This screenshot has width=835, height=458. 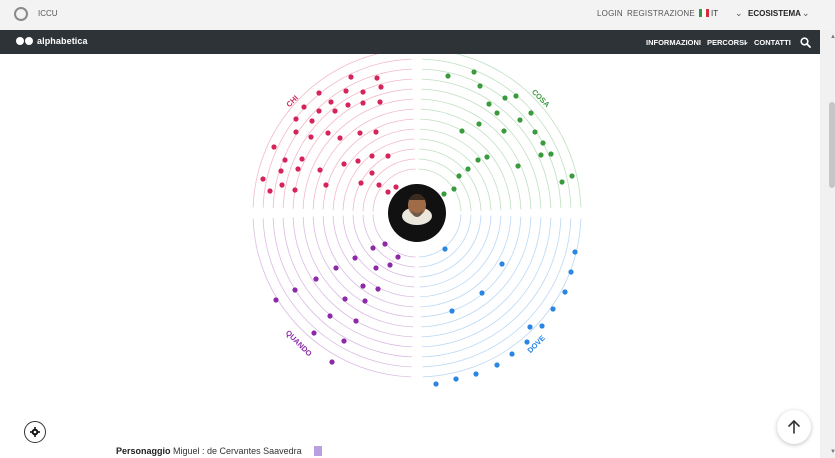 I want to click on login-link: LOGIN, so click(x=610, y=13).